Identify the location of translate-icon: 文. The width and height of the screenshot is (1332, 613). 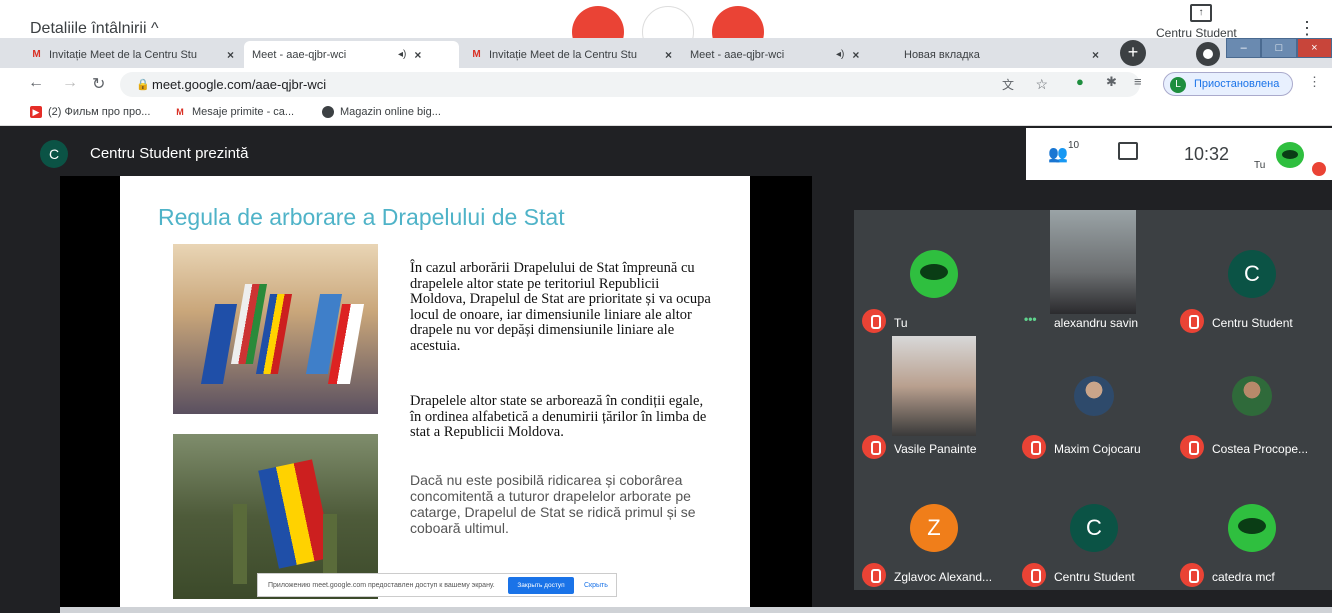
(1008, 84).